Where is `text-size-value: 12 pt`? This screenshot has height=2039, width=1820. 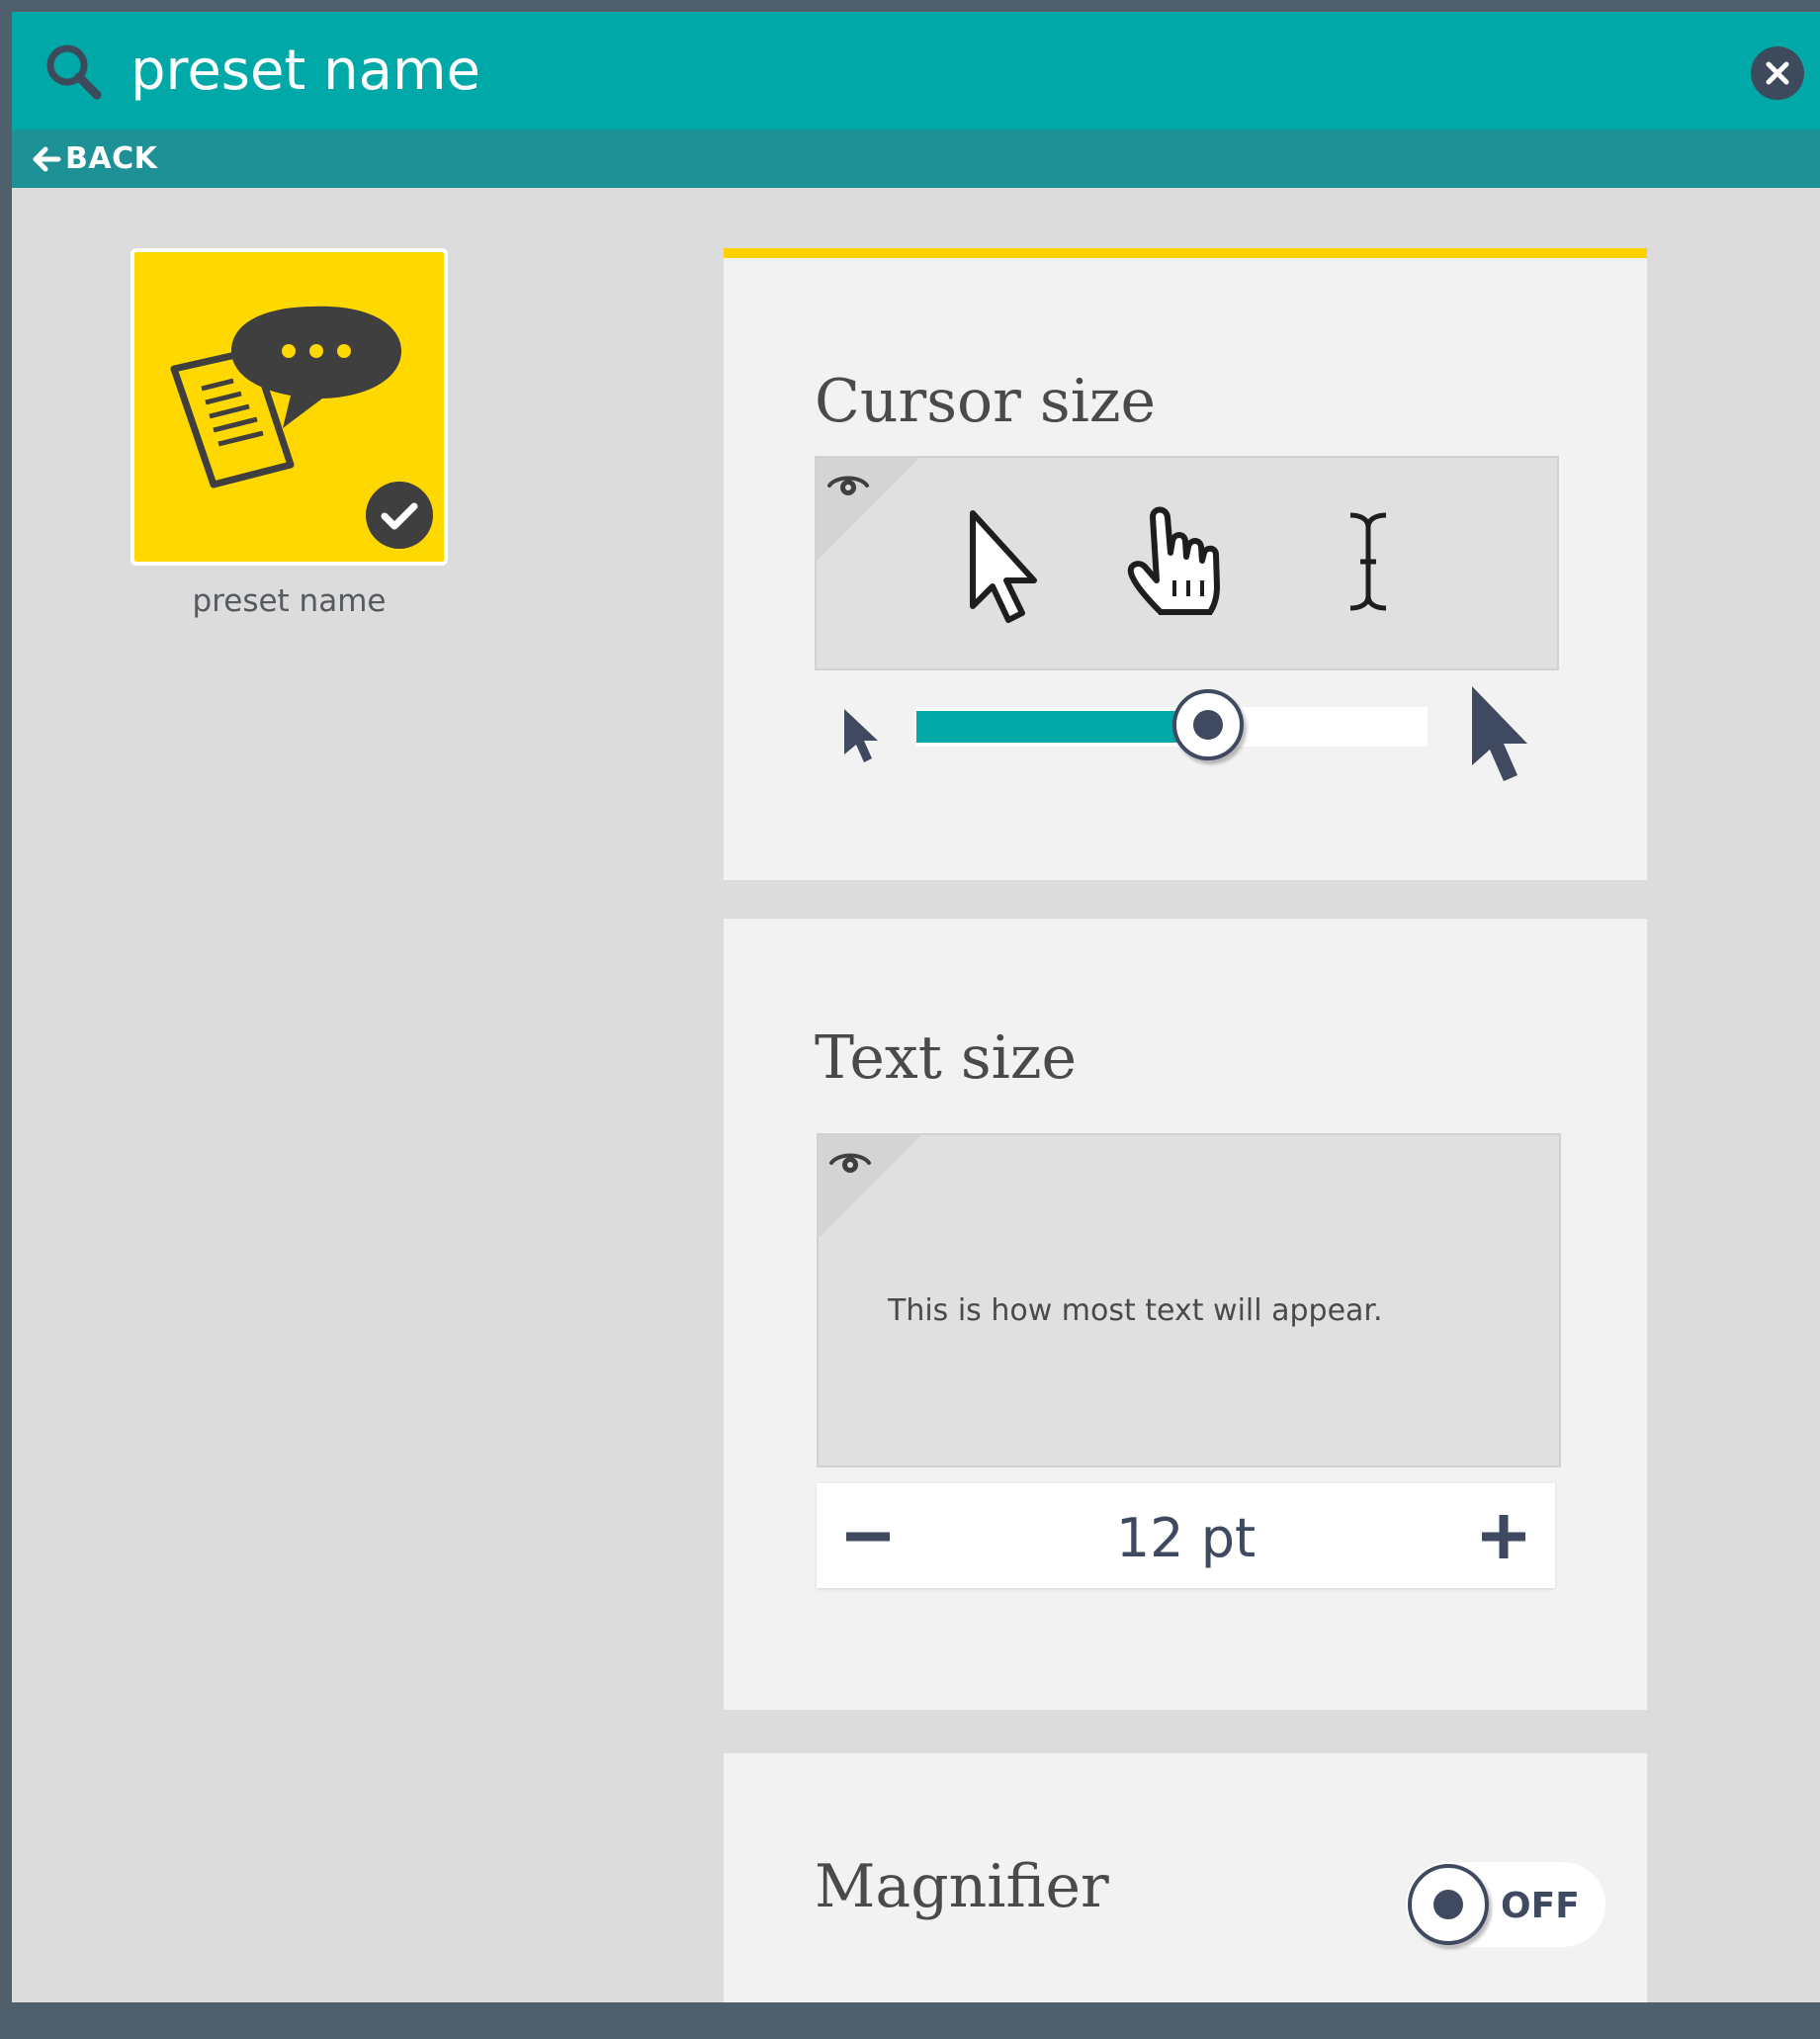 text-size-value: 12 pt is located at coordinates (1186, 1538).